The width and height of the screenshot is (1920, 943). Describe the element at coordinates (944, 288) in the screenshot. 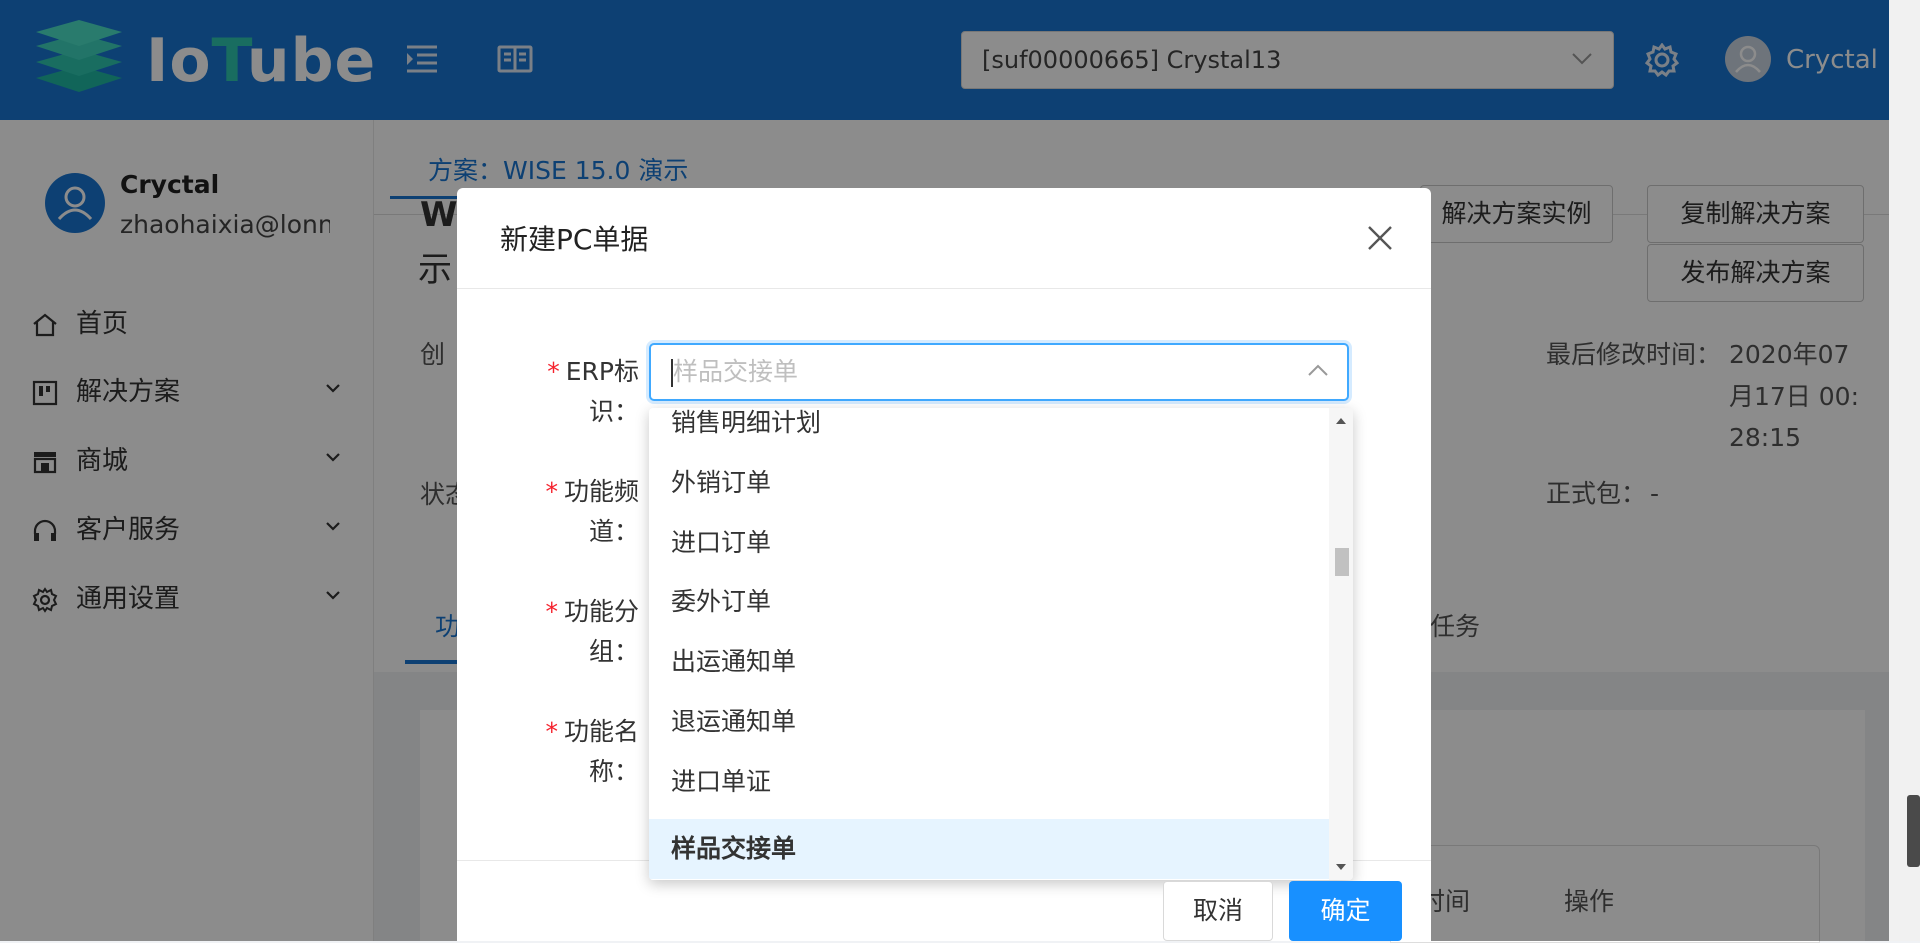

I see `modal-header-divider` at that location.